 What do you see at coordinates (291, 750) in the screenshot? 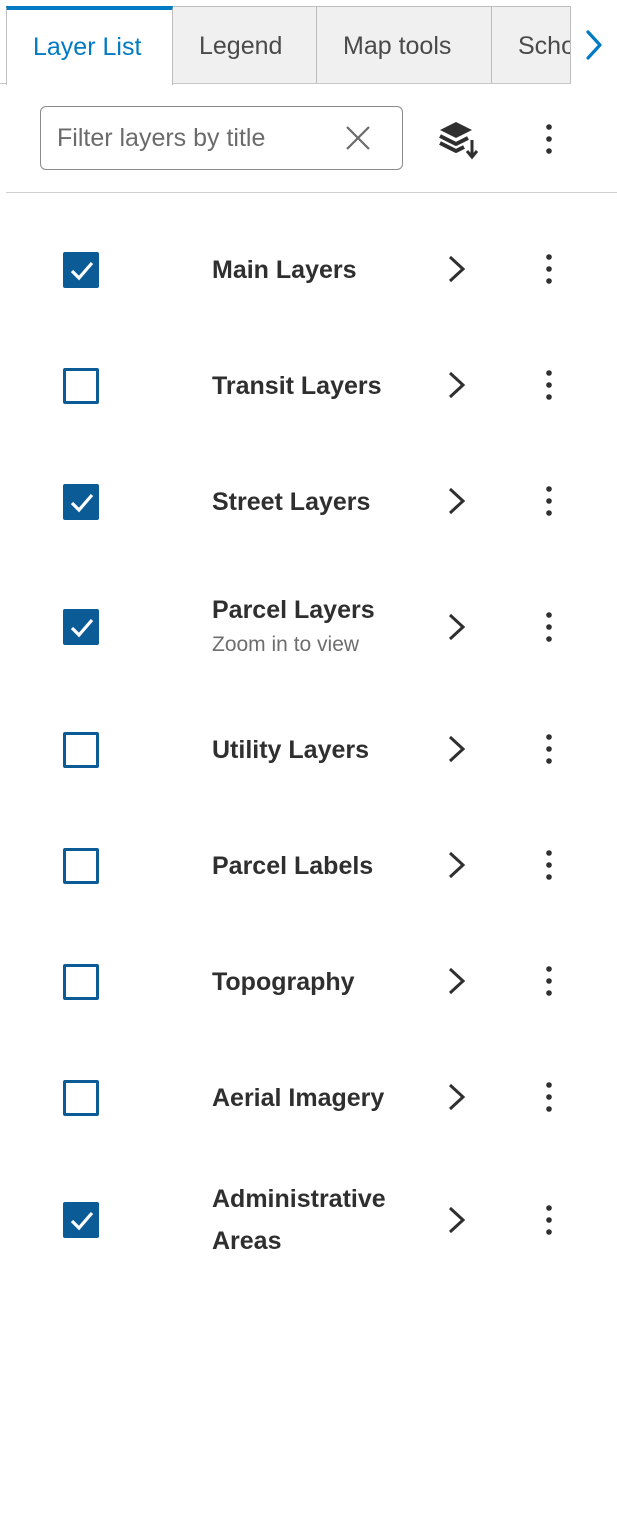
I see `layer-title: Utility Layers` at bounding box center [291, 750].